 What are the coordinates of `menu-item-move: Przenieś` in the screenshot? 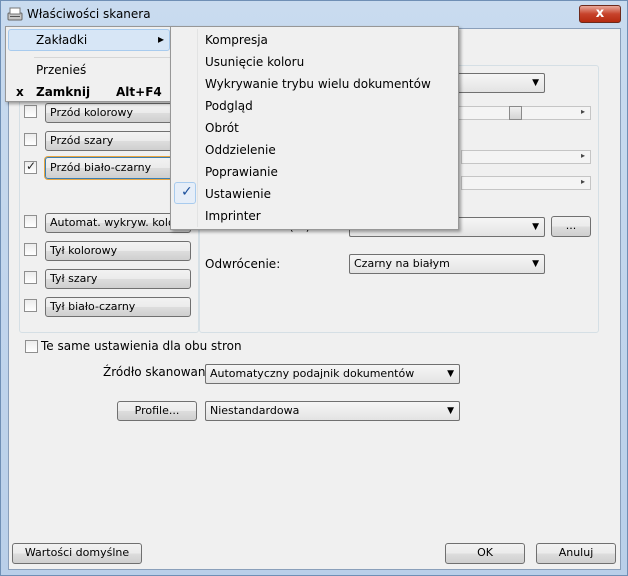 It's located at (61, 70).